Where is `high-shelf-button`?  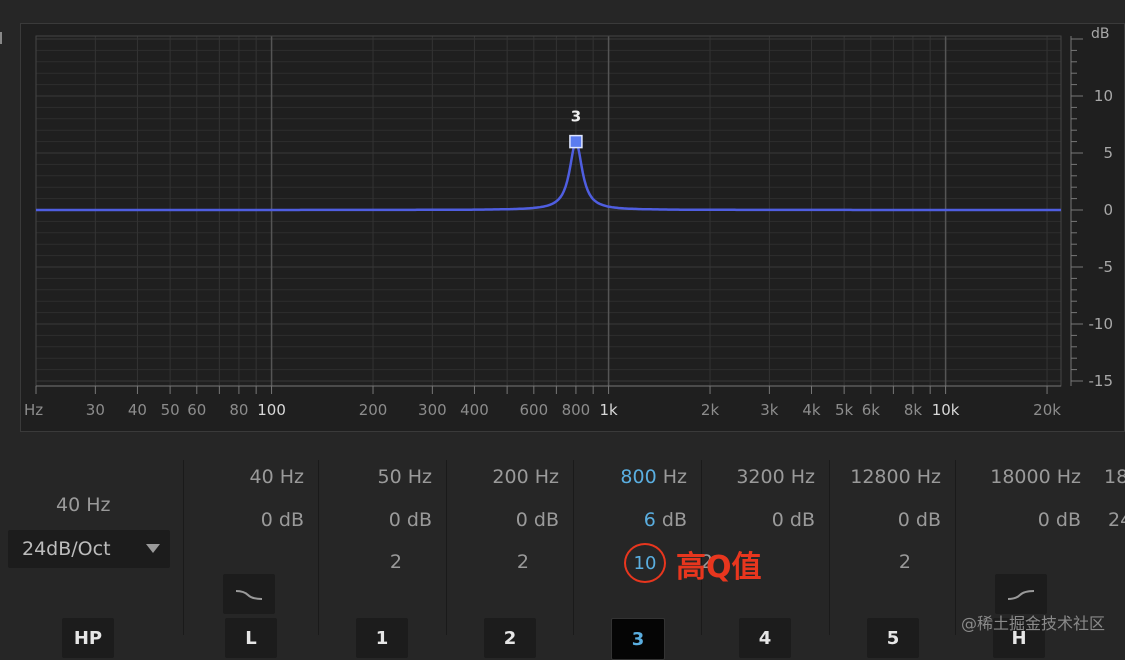
high-shelf-button is located at coordinates (1021, 594).